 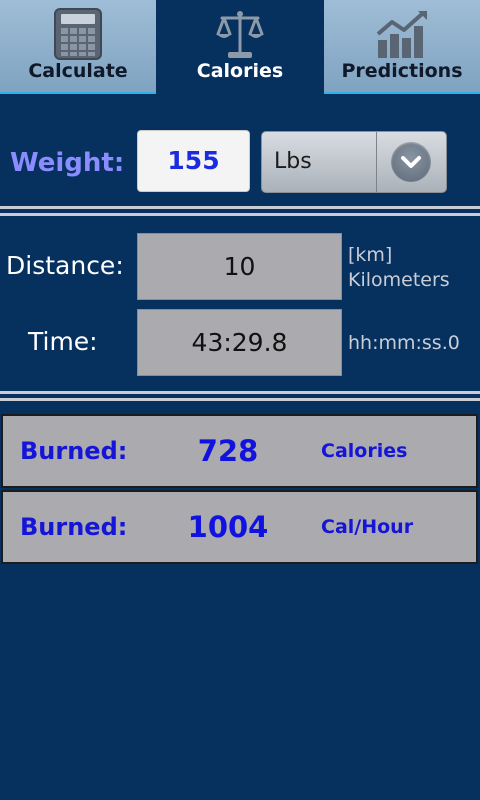 I want to click on burned-calories-value: 728, so click(x=228, y=451).